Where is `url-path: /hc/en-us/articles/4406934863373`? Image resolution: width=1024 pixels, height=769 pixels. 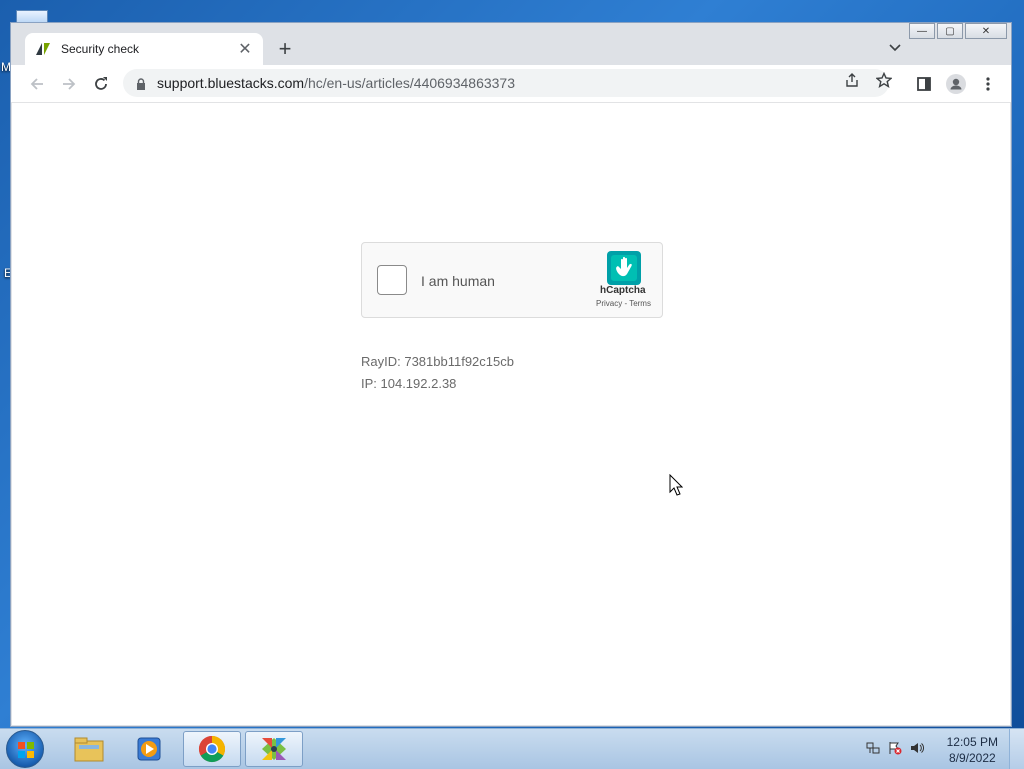 url-path: /hc/en-us/articles/4406934863373 is located at coordinates (410, 83).